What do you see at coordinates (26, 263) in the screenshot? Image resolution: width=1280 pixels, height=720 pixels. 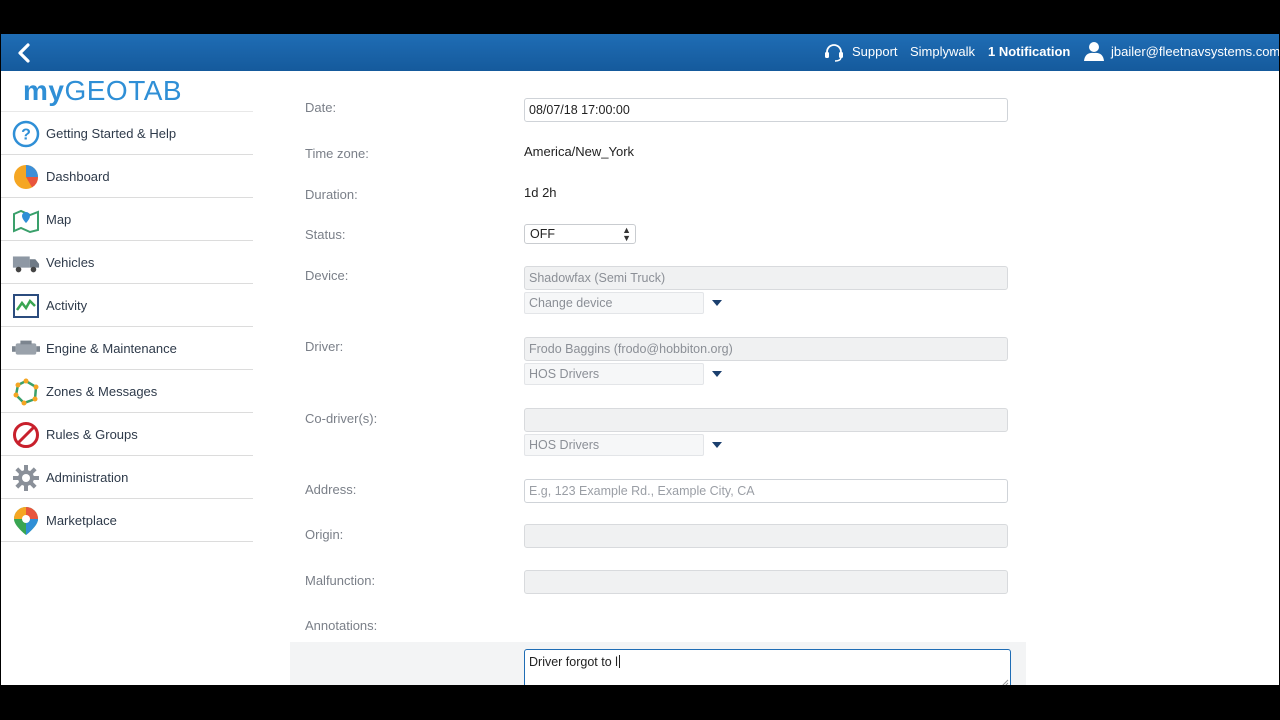 I see `vehicles-icon` at bounding box center [26, 263].